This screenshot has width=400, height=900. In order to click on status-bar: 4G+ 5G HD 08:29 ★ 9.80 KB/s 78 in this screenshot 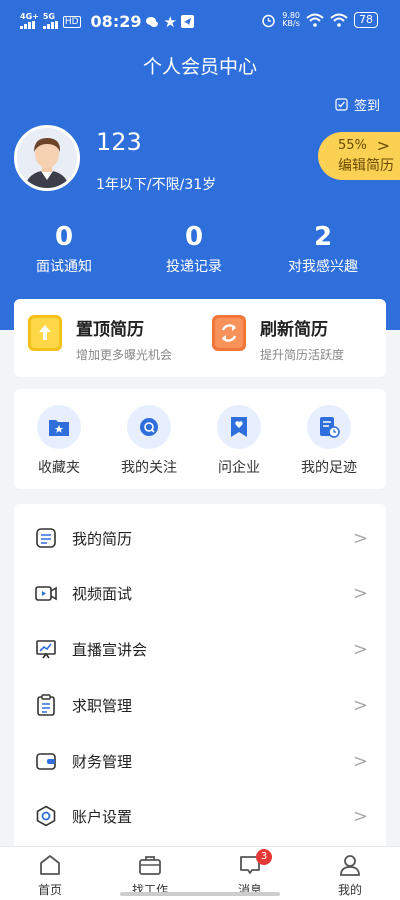, I will do `click(200, 22)`.